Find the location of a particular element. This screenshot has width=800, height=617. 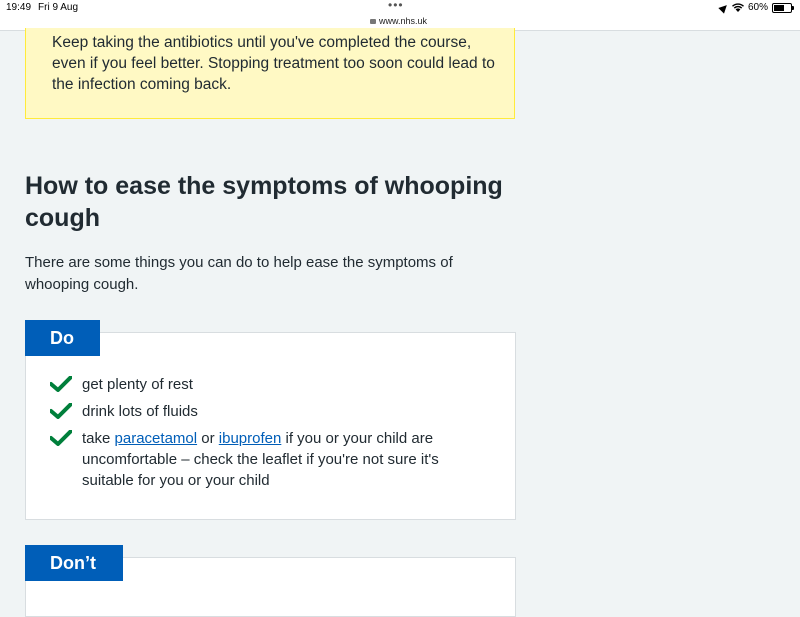

do-heading: Do is located at coordinates (62, 338).